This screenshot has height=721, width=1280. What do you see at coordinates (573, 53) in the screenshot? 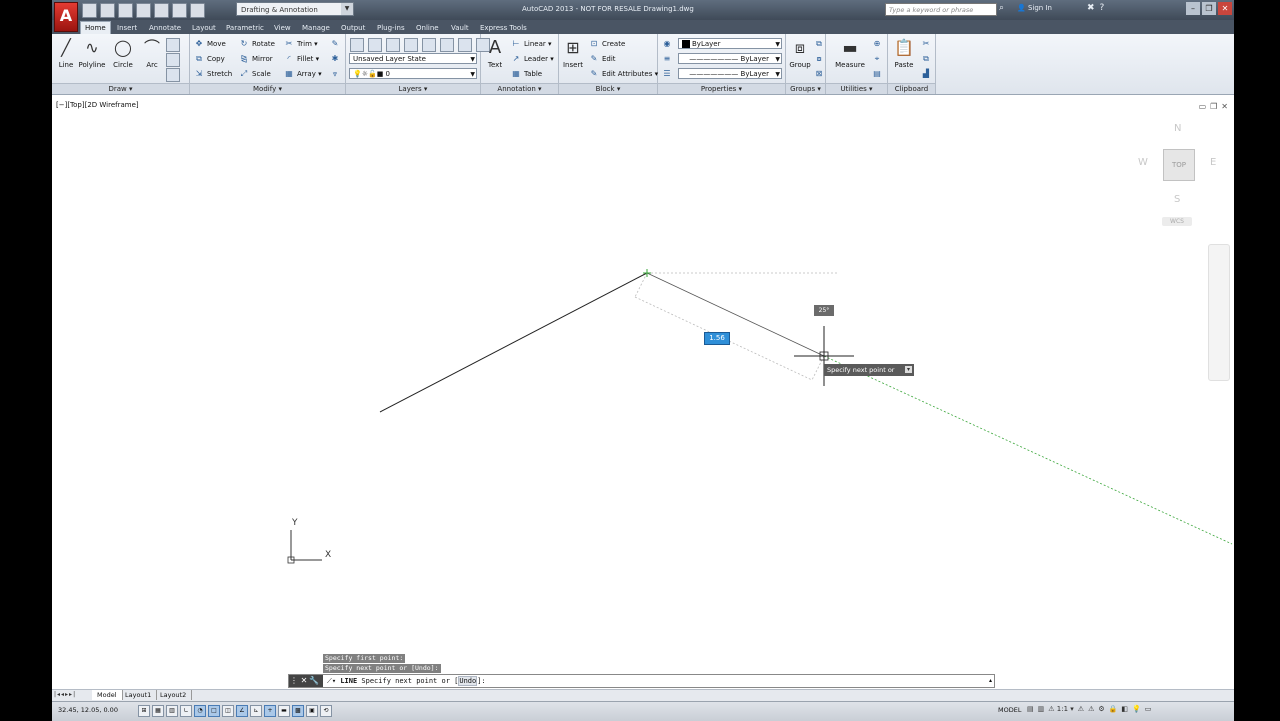
I see `insert-tool: ⊞ Insert` at bounding box center [573, 53].